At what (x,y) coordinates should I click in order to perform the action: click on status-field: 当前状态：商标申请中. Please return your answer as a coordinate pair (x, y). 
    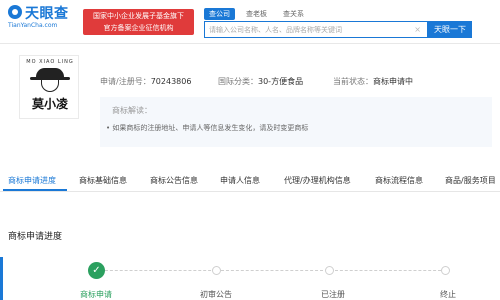
    Looking at the image, I should click on (373, 81).